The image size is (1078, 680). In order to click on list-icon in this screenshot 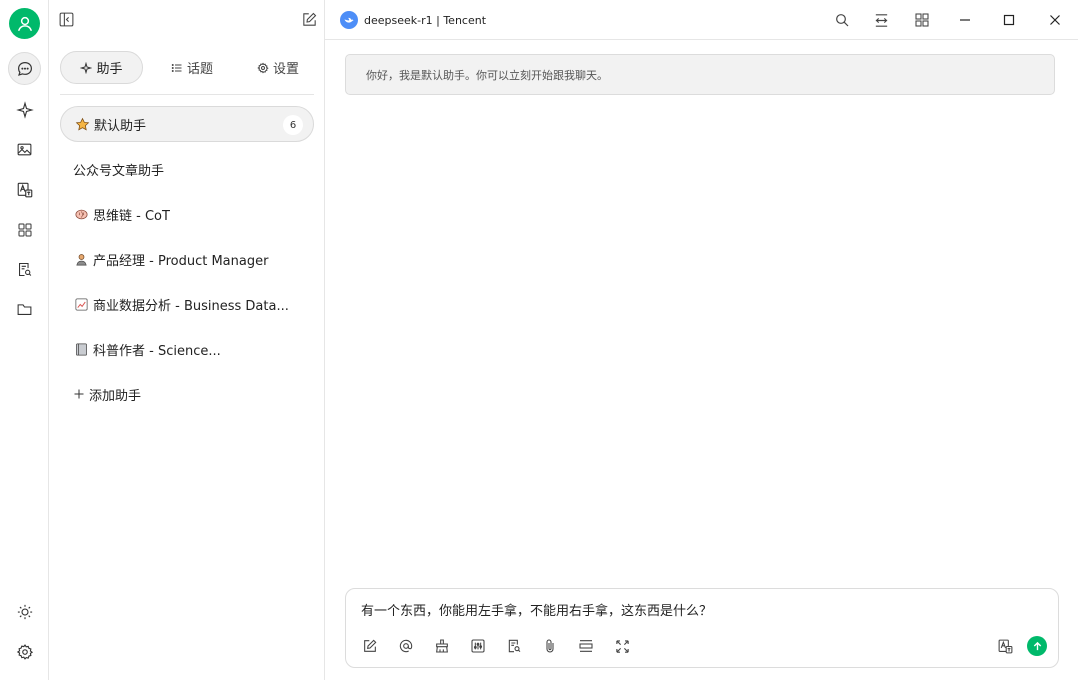, I will do `click(176, 67)`.